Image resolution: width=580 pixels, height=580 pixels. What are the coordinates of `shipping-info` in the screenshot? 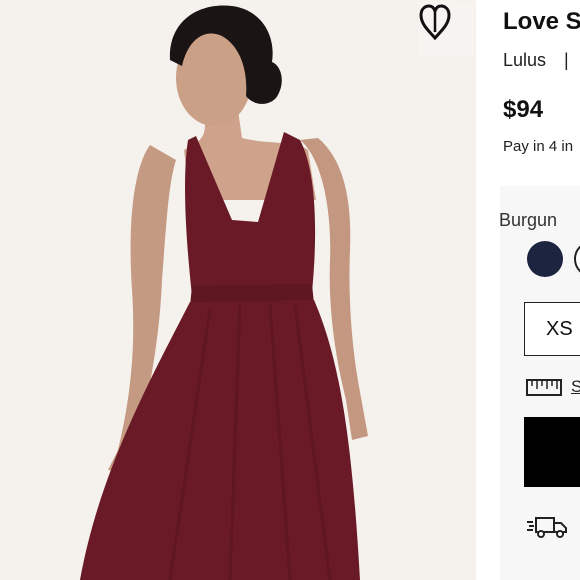 It's located at (548, 529).